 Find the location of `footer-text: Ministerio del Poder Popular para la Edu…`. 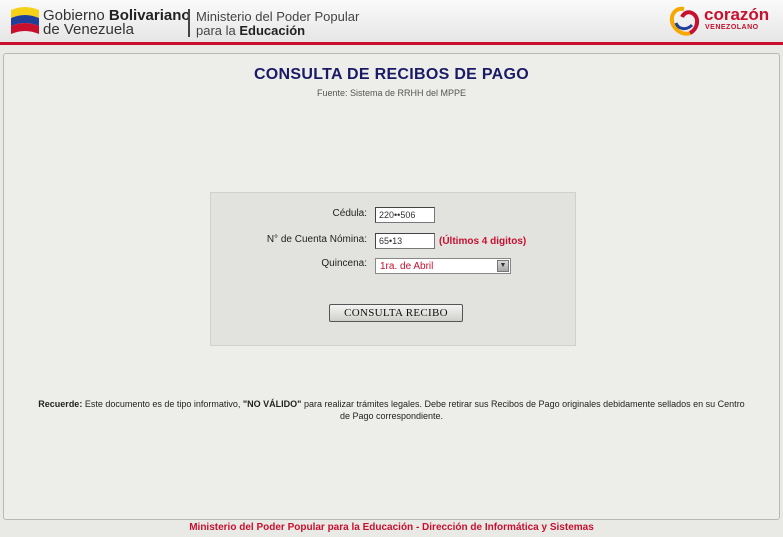

footer-text: Ministerio del Poder Popular para la Edu… is located at coordinates (391, 527).